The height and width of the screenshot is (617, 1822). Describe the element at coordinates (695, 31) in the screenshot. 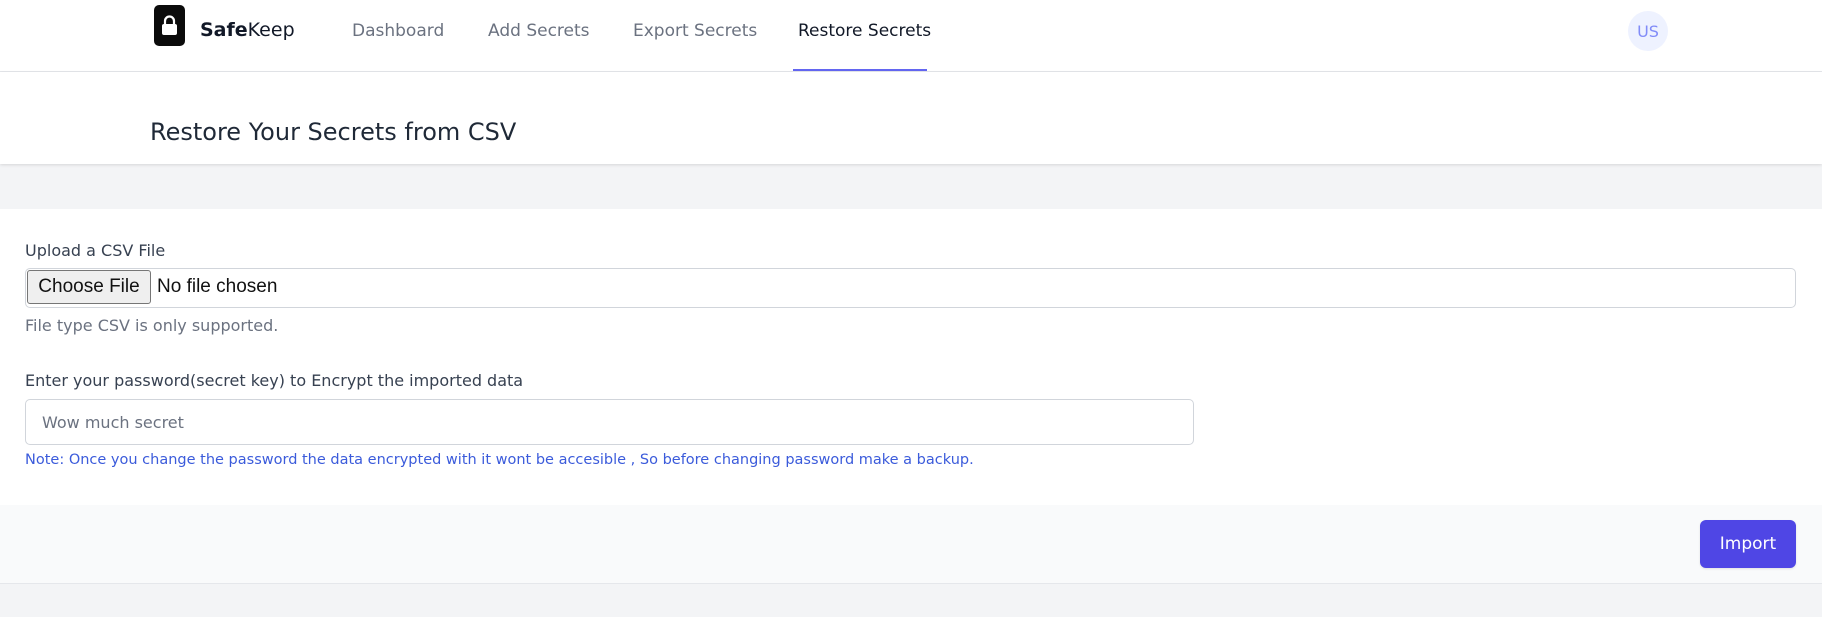

I see `nav-item-export-secrets: Export Secrets` at that location.